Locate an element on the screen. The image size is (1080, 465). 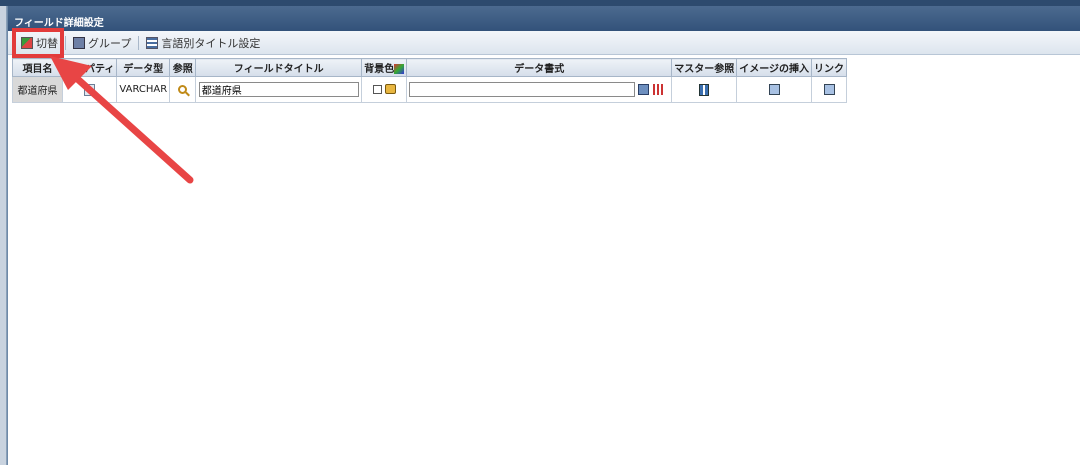
header-bg-color: 背景色 is located at coordinates (384, 67).